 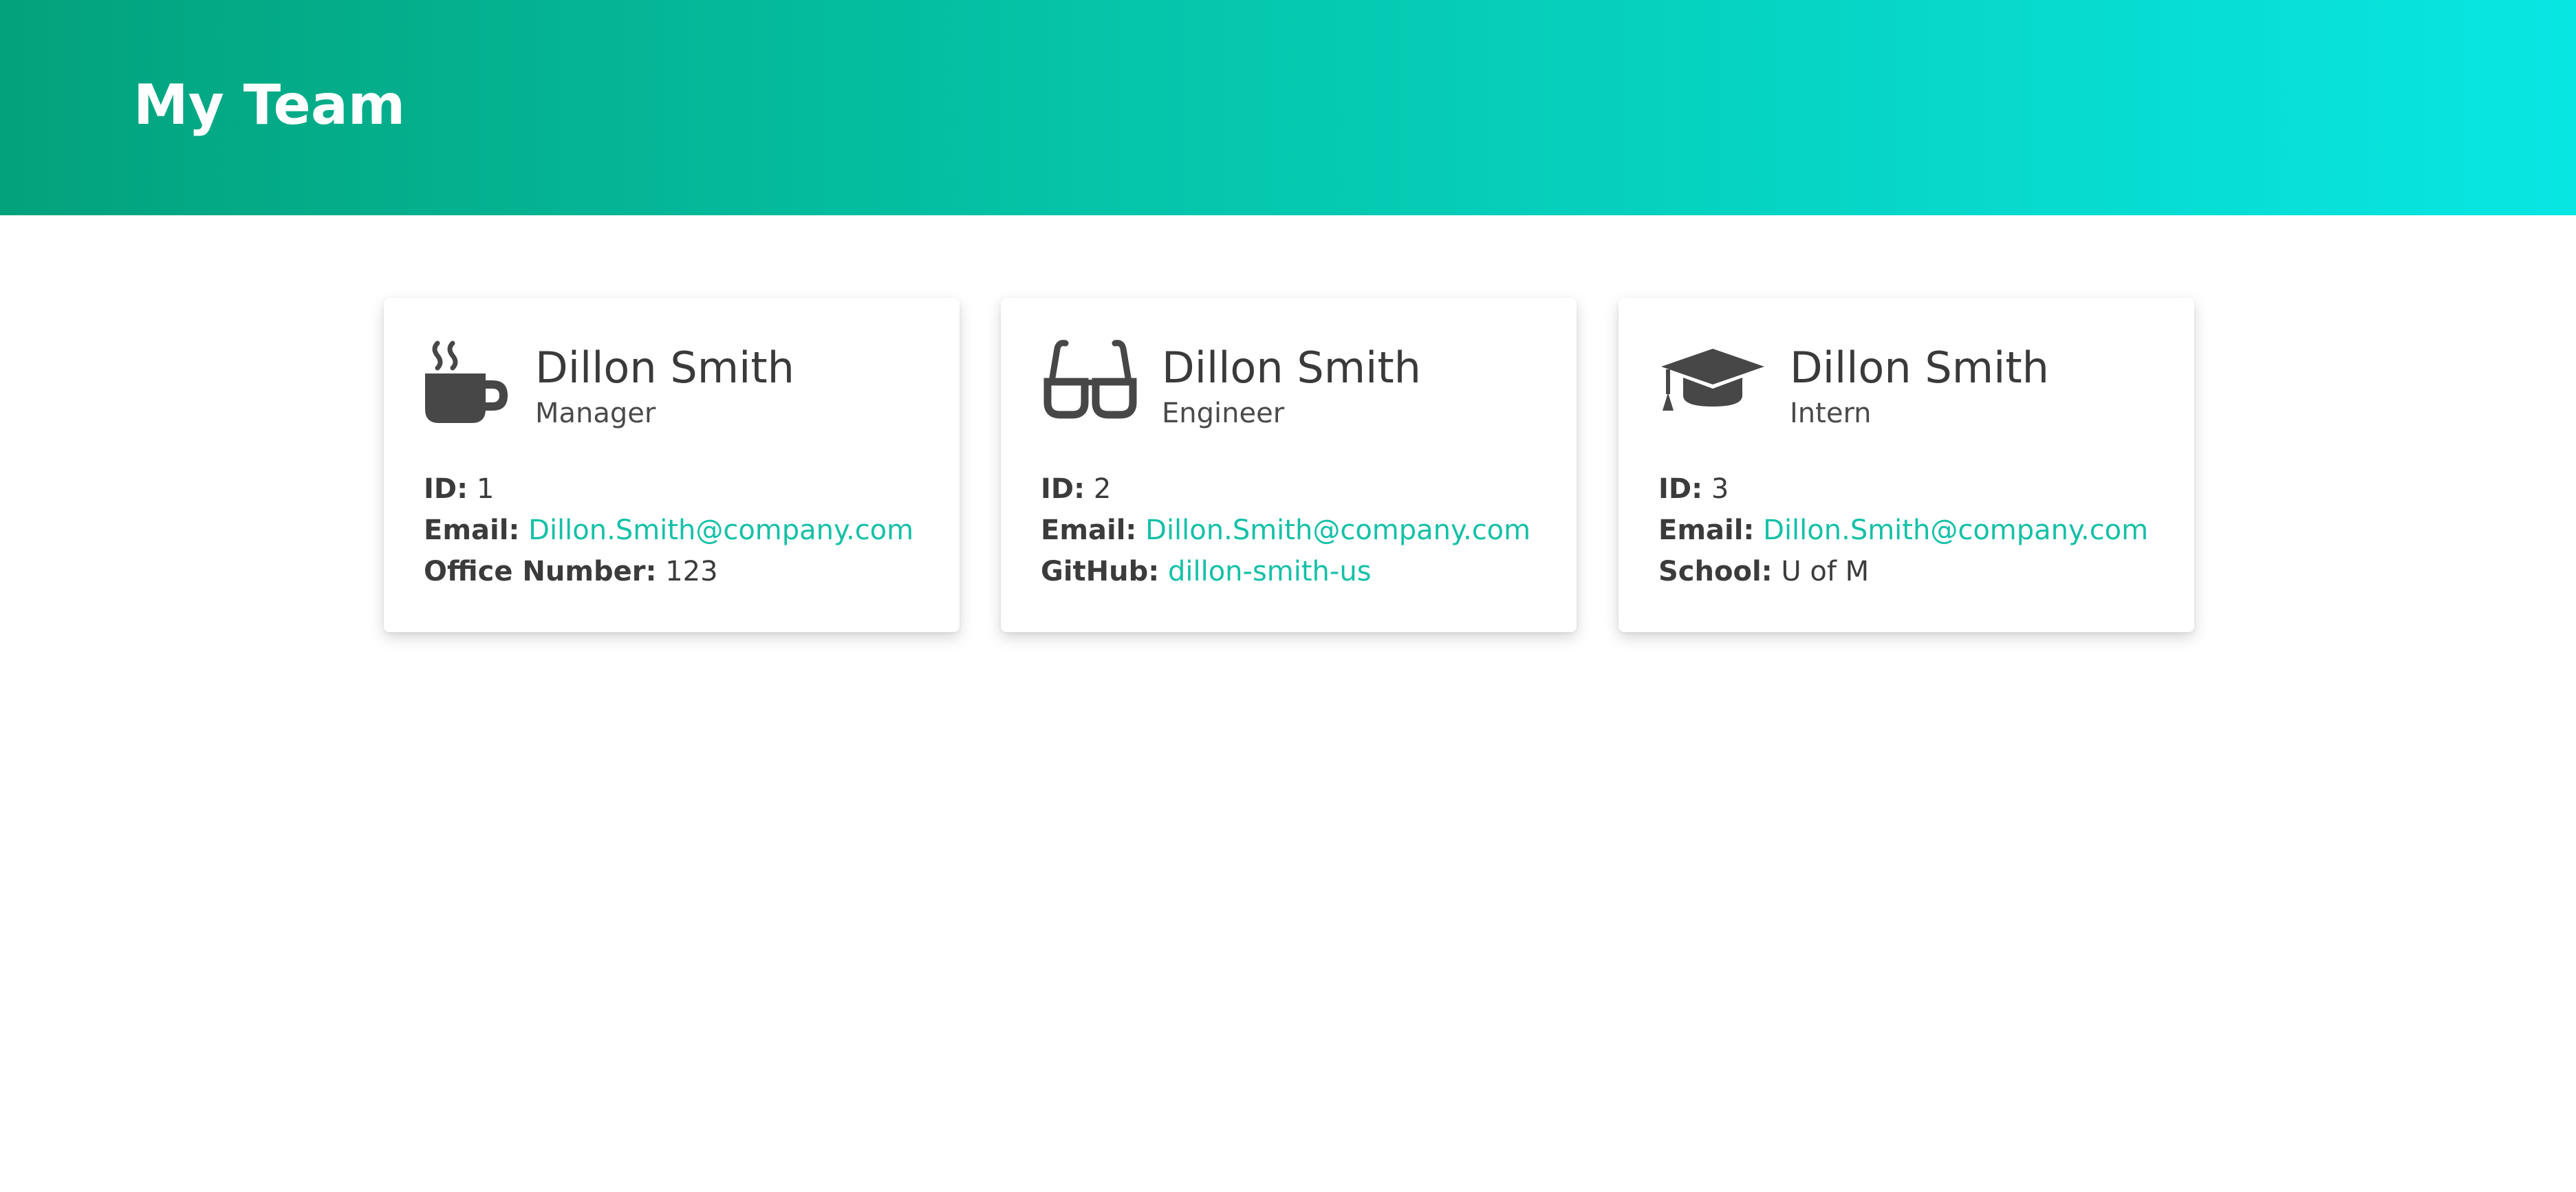 What do you see at coordinates (1270, 571) in the screenshot?
I see `github-link: dillon-smith-us` at bounding box center [1270, 571].